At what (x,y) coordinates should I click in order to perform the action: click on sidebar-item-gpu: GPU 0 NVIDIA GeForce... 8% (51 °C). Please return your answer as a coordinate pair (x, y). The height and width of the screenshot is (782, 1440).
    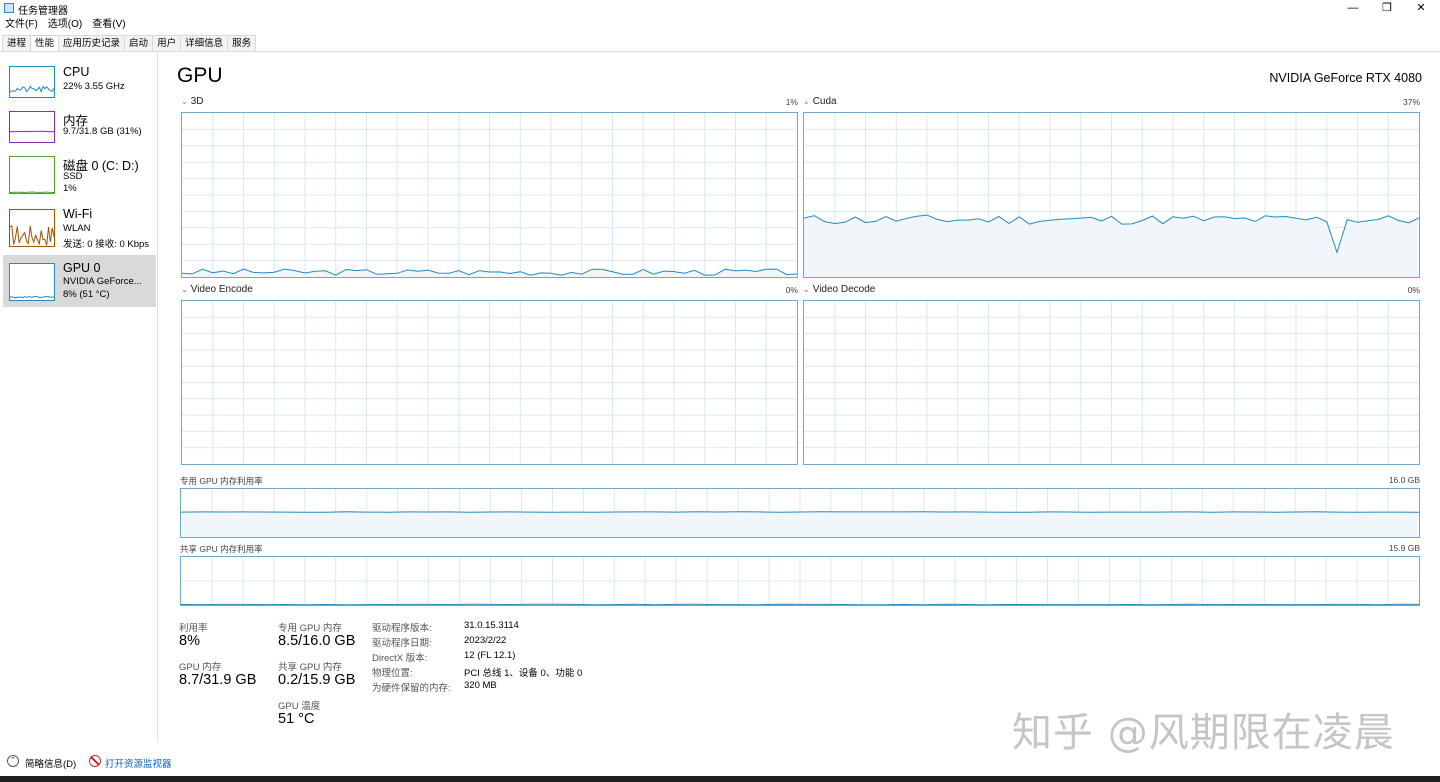
    Looking at the image, I should click on (79, 281).